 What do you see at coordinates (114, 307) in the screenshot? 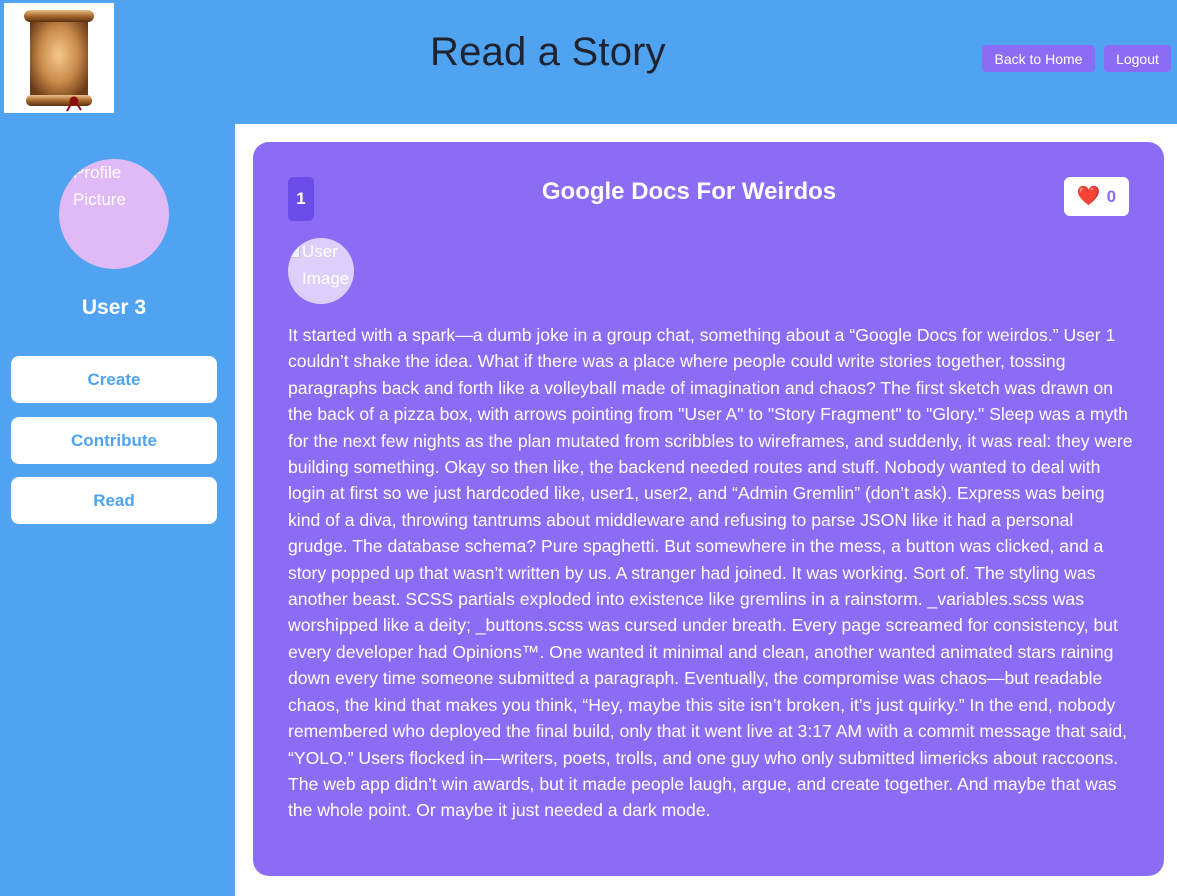
I see `username: User 3` at bounding box center [114, 307].